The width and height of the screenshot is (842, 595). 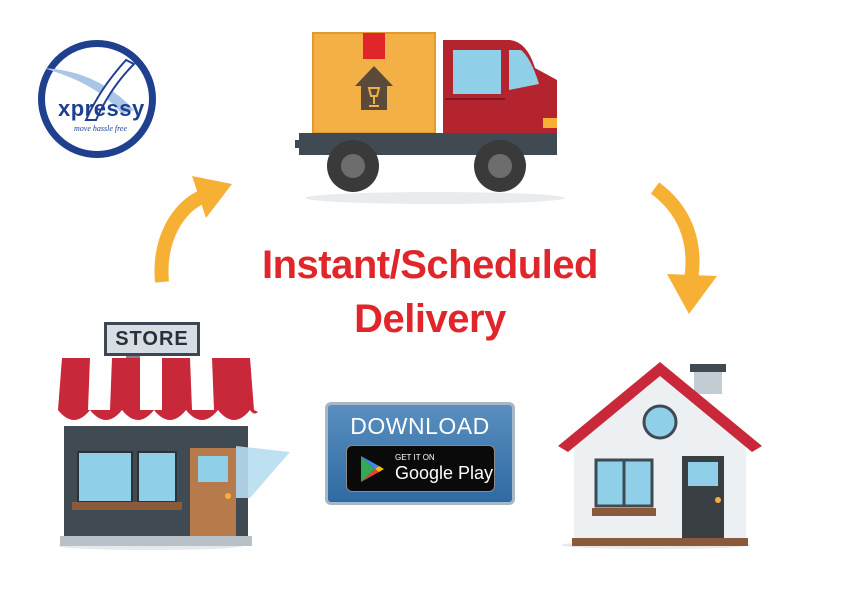 I want to click on download-label: DOWNLOAD, so click(x=420, y=426).